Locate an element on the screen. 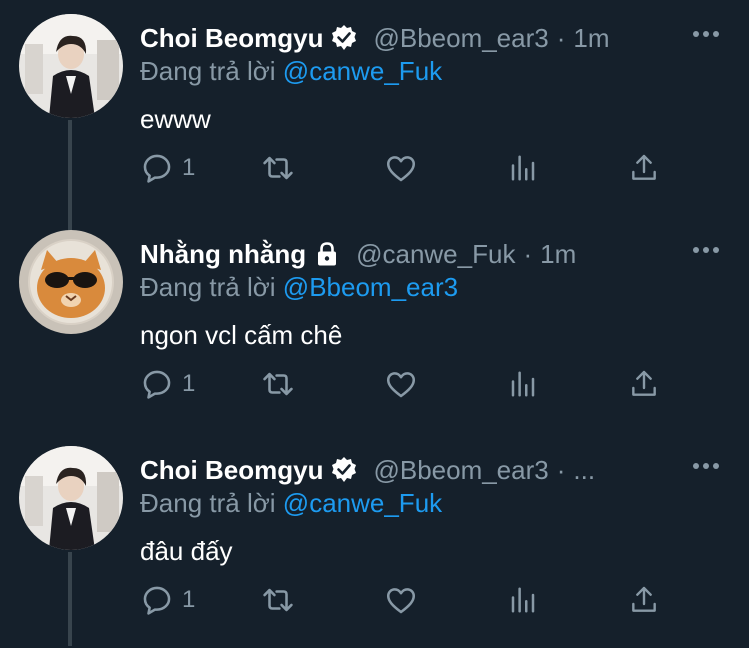 The height and width of the screenshot is (648, 749). replying-to: Đang trả lời @Bbeom_ear3 is located at coordinates (299, 287).